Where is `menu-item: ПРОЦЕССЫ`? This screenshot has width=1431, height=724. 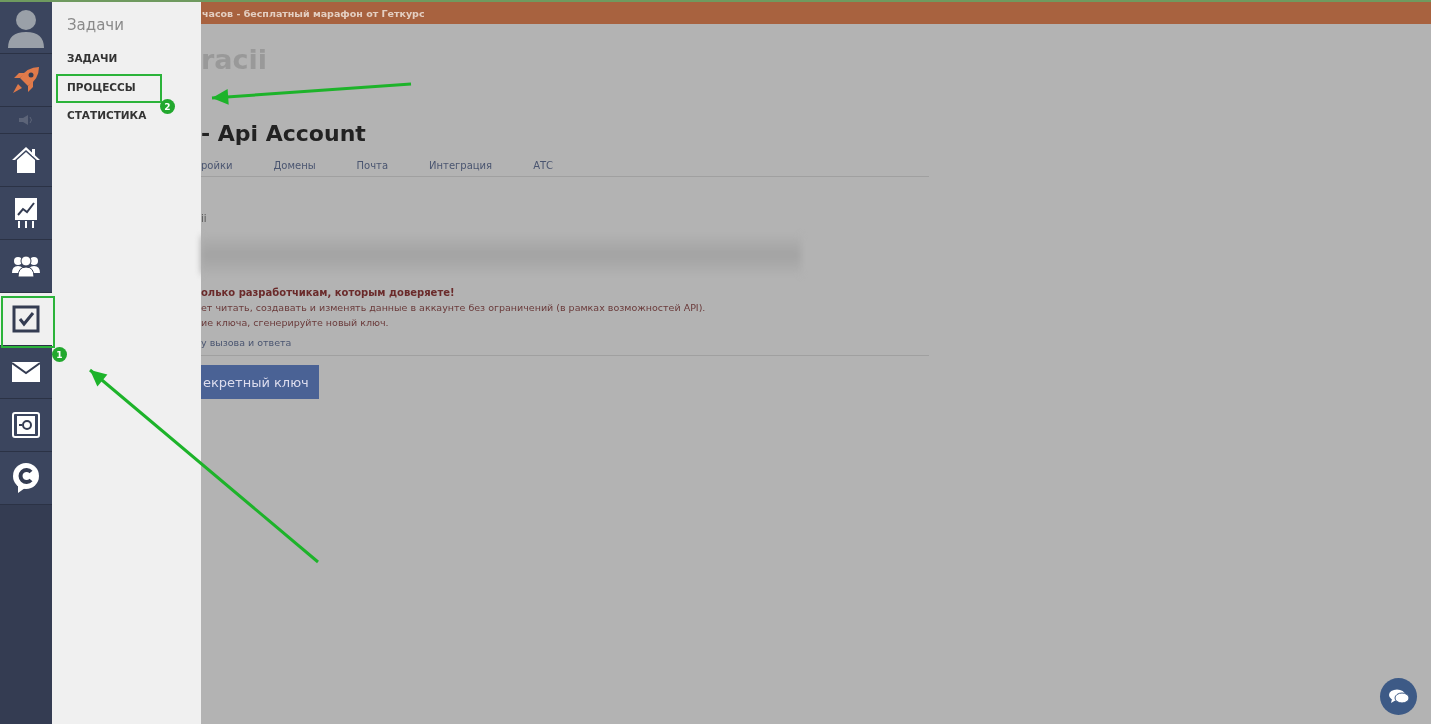 menu-item: ПРОЦЕССЫ is located at coordinates (101, 94).